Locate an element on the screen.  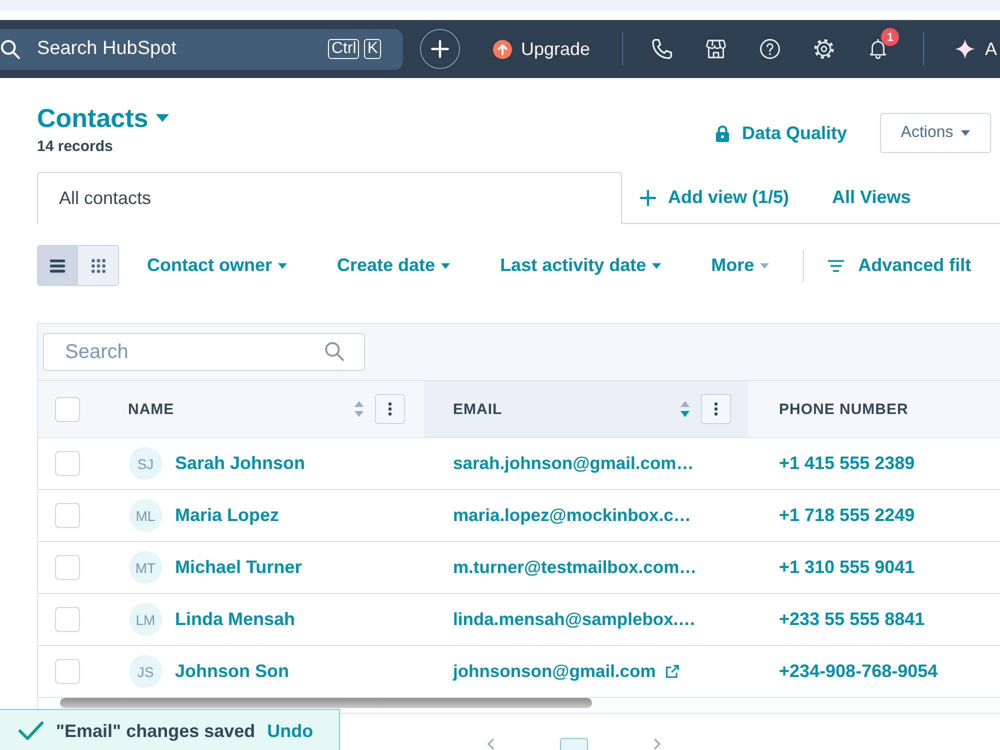
chevron-left-icon is located at coordinates (491, 744).